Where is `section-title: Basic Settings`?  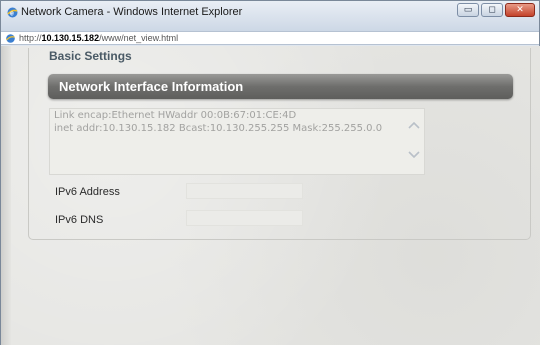 section-title: Basic Settings is located at coordinates (90, 56).